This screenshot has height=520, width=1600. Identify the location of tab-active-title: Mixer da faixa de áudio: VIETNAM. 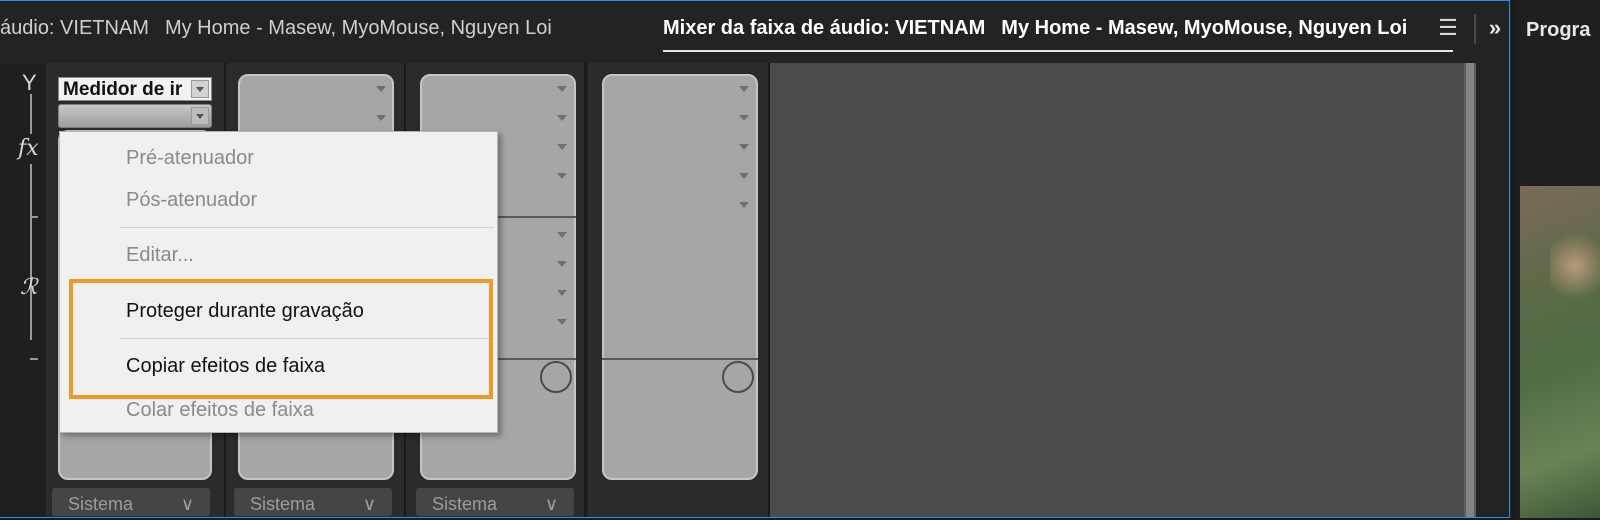
(824, 28).